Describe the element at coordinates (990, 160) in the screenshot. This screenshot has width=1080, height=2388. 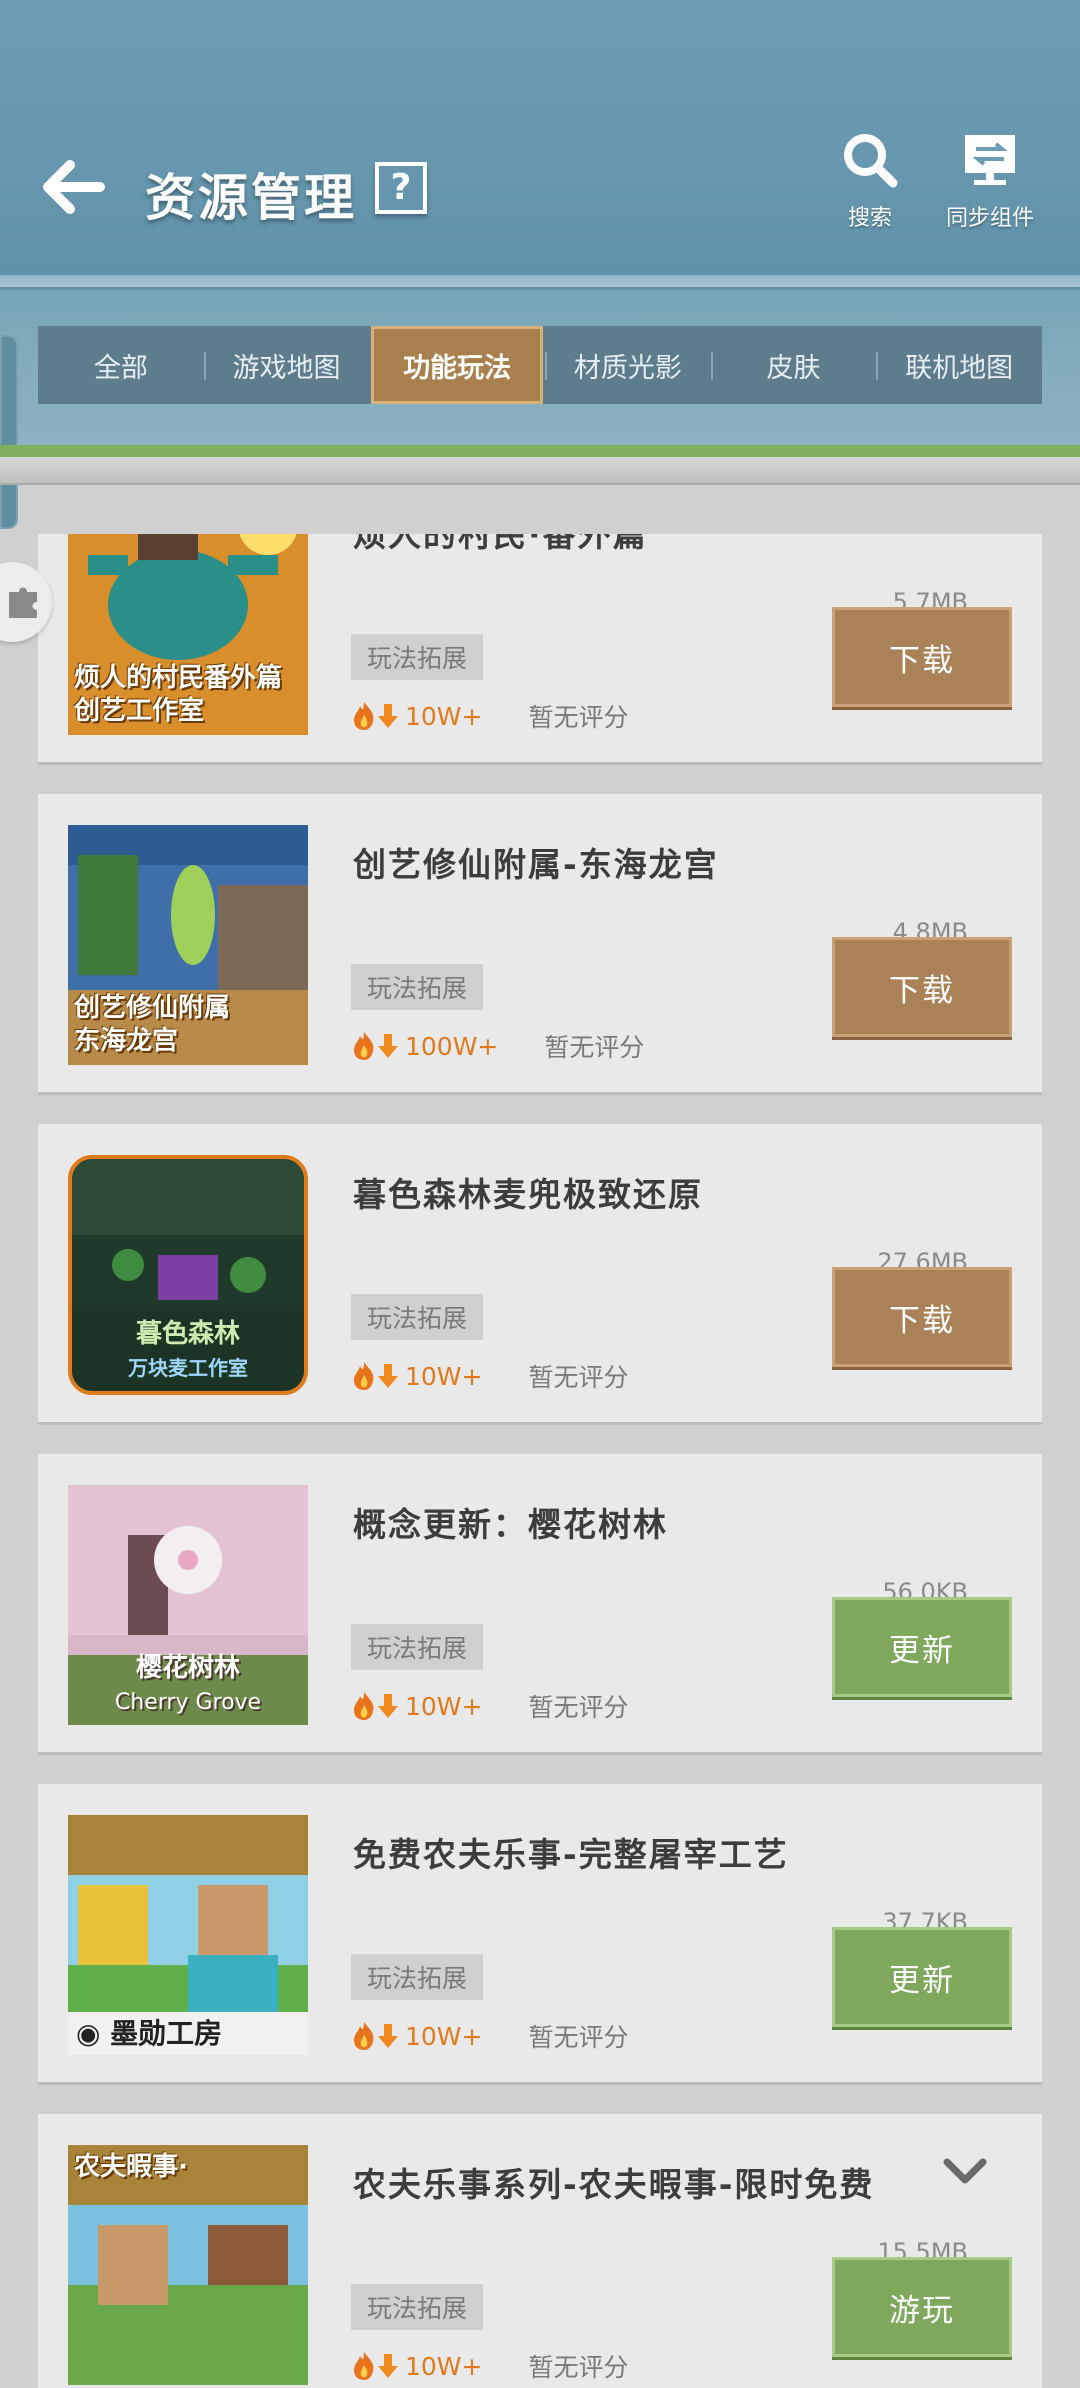
I see `sync-monitor-icon` at that location.